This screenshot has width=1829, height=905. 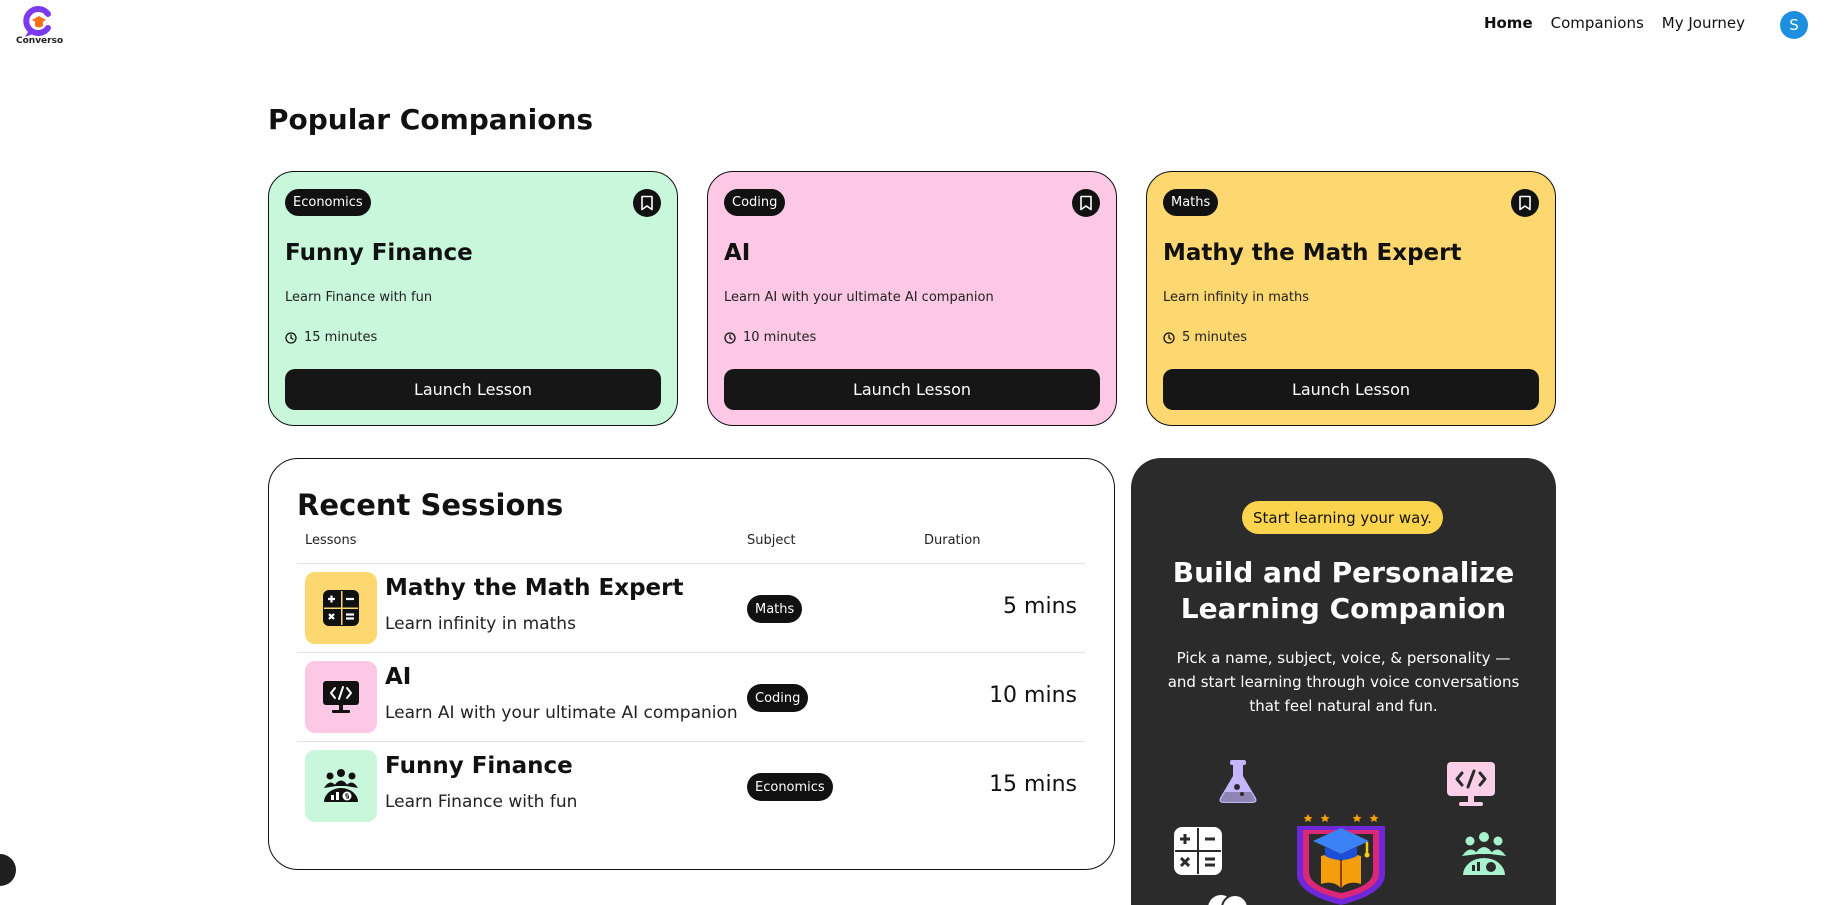 What do you see at coordinates (1236, 297) in the screenshot?
I see `companion-description: Learn infinity in maths` at bounding box center [1236, 297].